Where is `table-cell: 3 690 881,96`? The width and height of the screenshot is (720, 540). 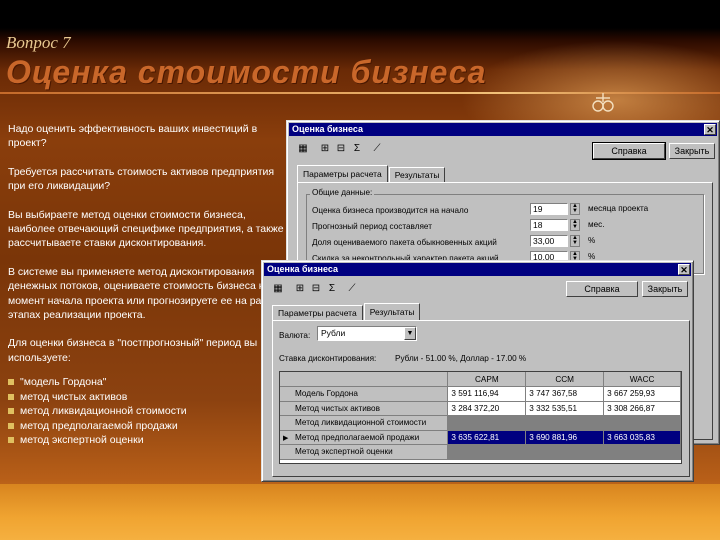
table-cell: 3 690 881,96 is located at coordinates (565, 437).